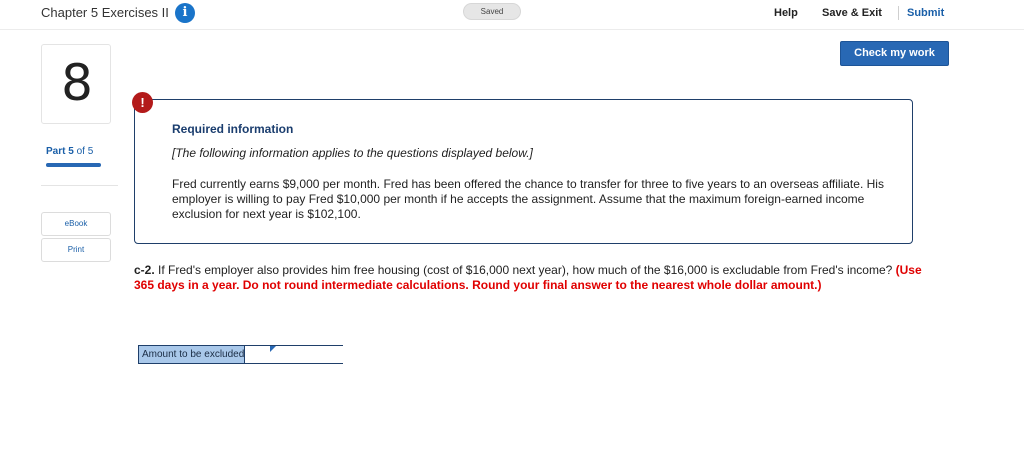  I want to click on part-indicator: Part 5 of 5, so click(69, 151).